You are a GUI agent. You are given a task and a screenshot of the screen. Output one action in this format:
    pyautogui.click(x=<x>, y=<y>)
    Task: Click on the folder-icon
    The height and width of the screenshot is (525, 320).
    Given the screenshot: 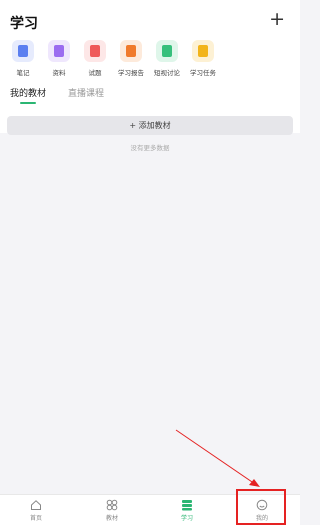 What is the action you would take?
    pyautogui.click(x=59, y=51)
    